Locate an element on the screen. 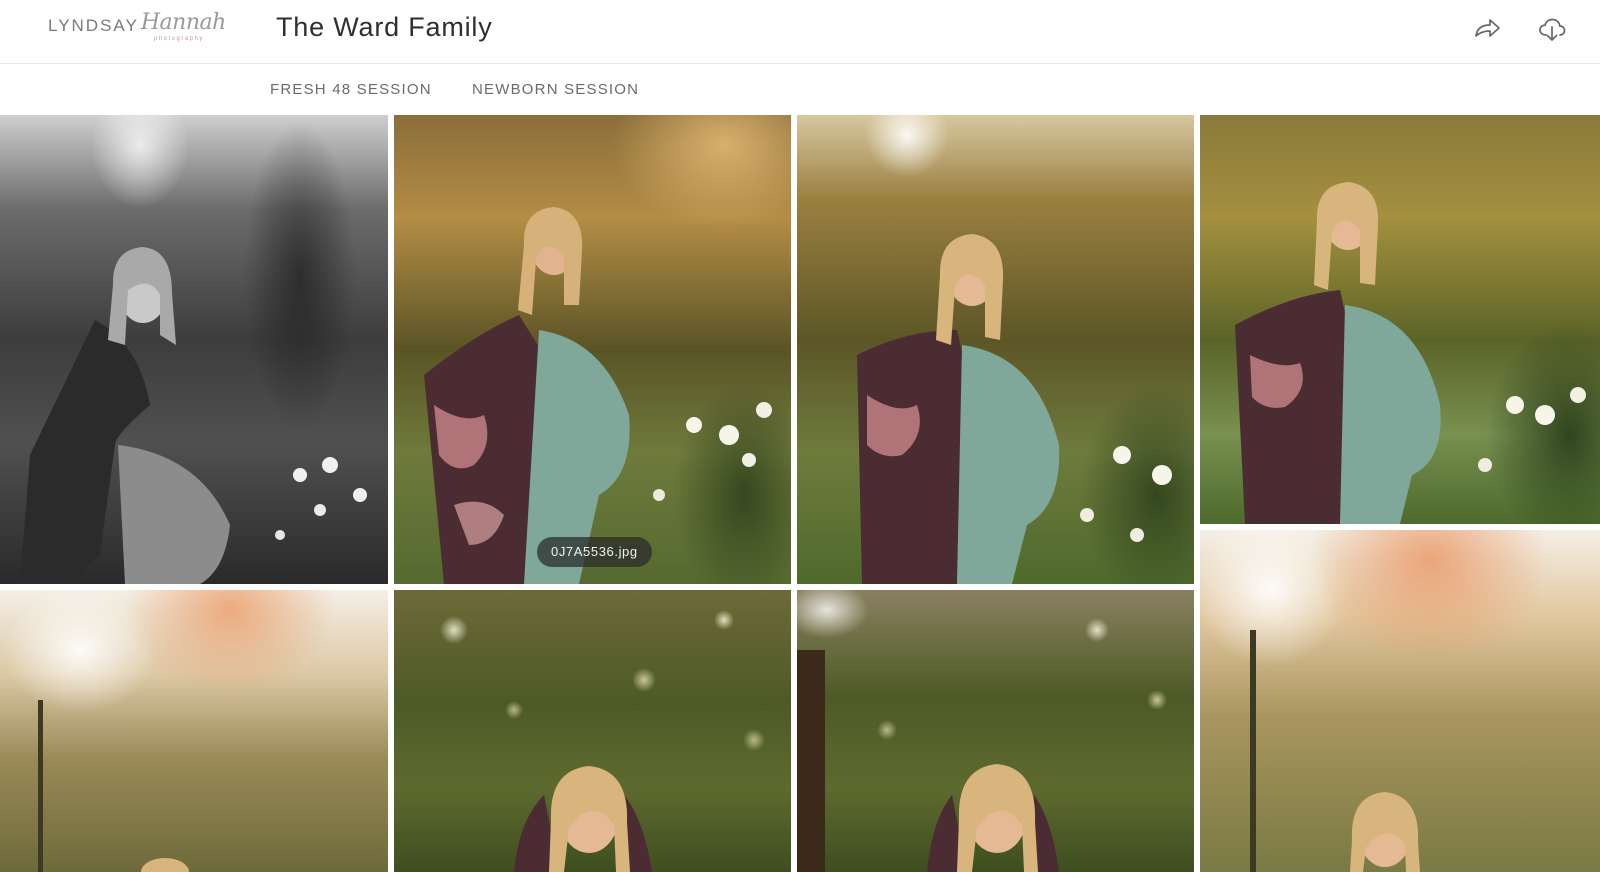  share-arrow-icon is located at coordinates (1487, 28).